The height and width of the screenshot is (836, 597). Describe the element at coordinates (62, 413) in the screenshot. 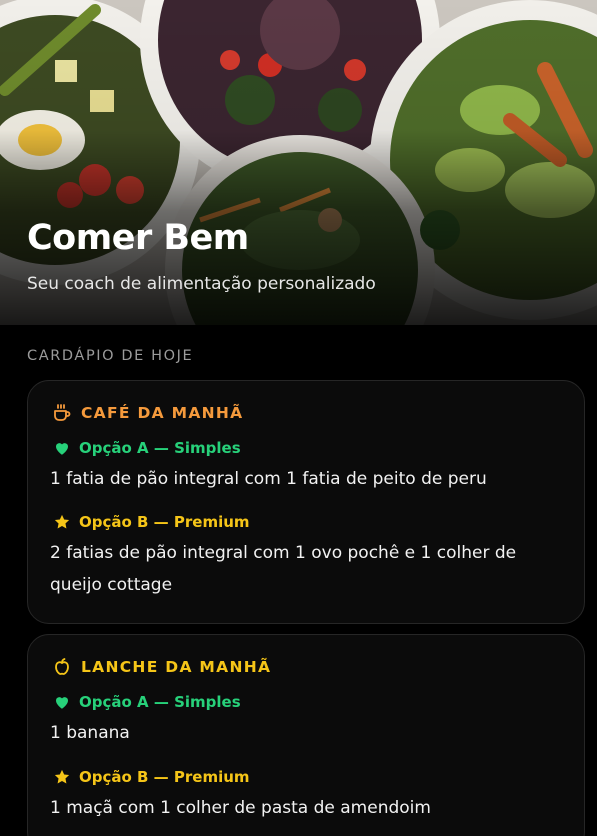

I see `coffee-cup-icon` at that location.